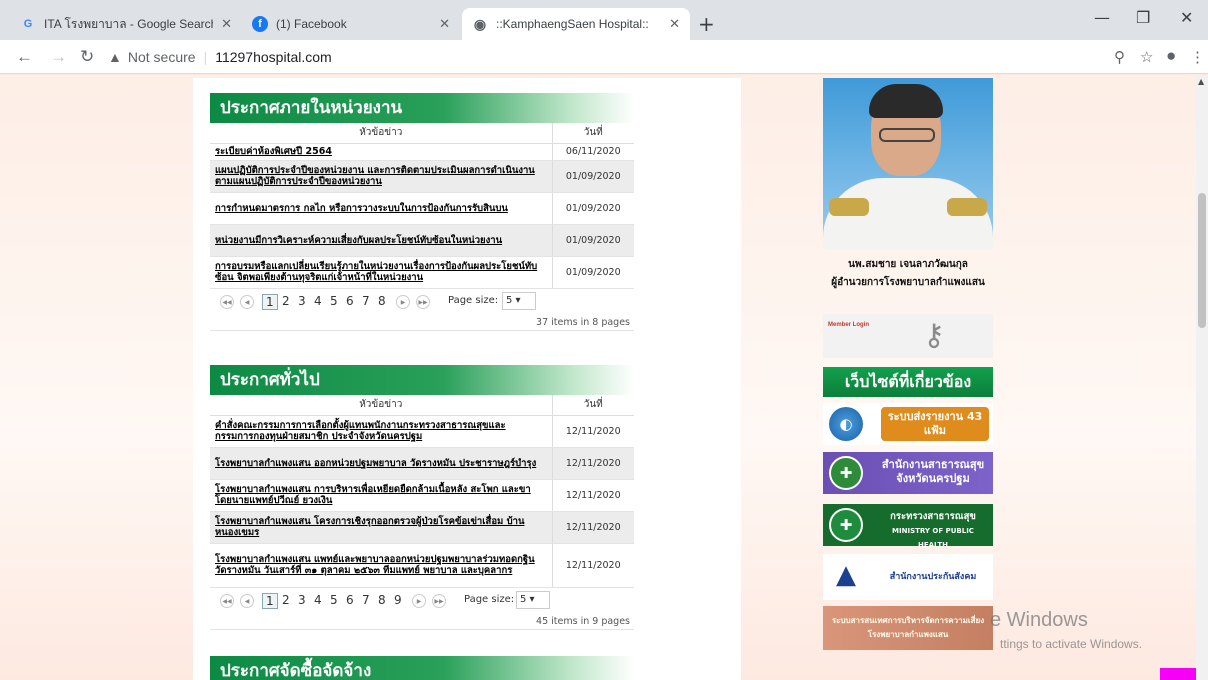  I want to click on warning-icon: ▲, so click(115, 57).